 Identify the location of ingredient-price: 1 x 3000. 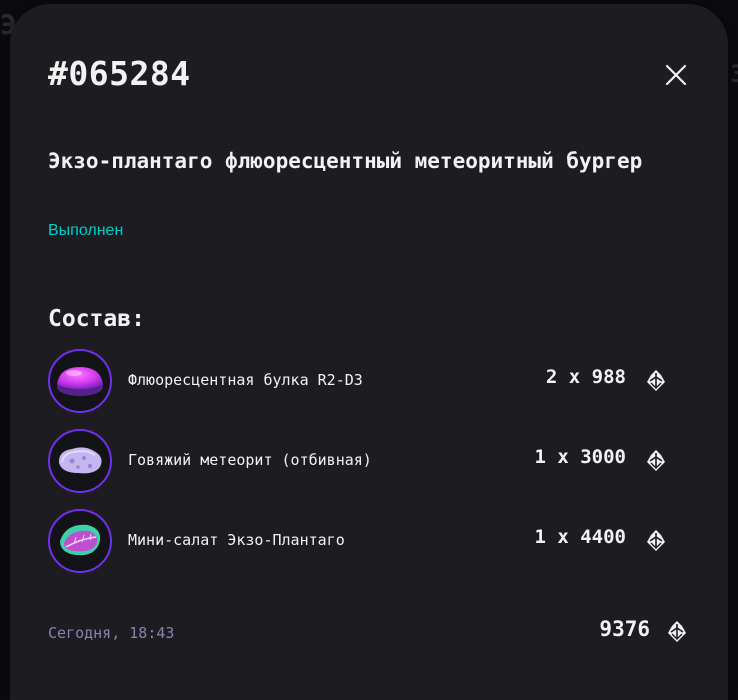
(580, 457).